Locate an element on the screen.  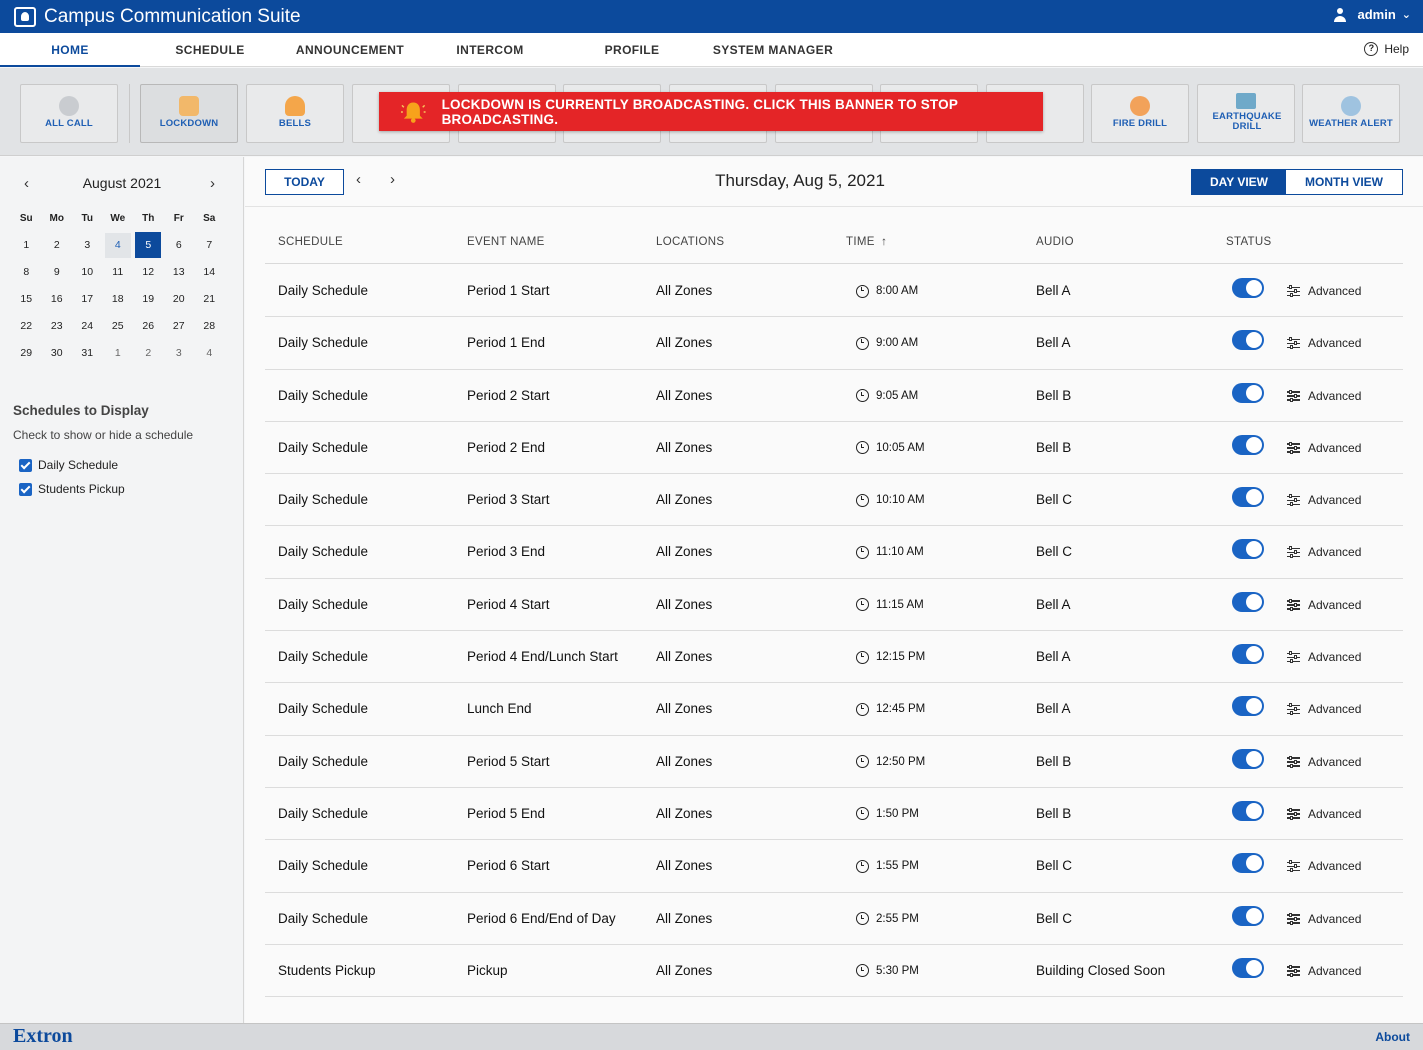
calendar-day: 16 is located at coordinates (57, 299).